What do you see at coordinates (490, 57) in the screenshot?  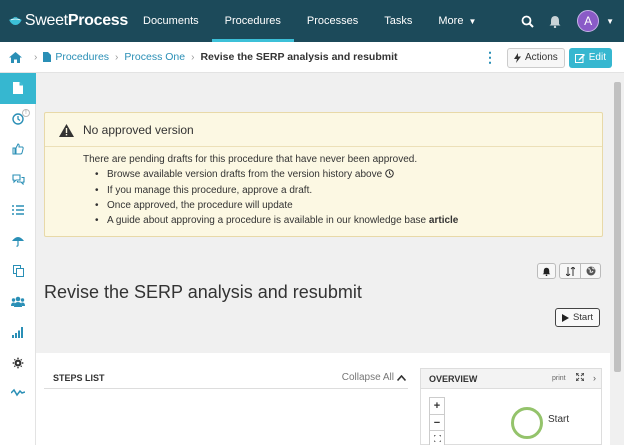 I see `more-options-icon: ⋮` at bounding box center [490, 57].